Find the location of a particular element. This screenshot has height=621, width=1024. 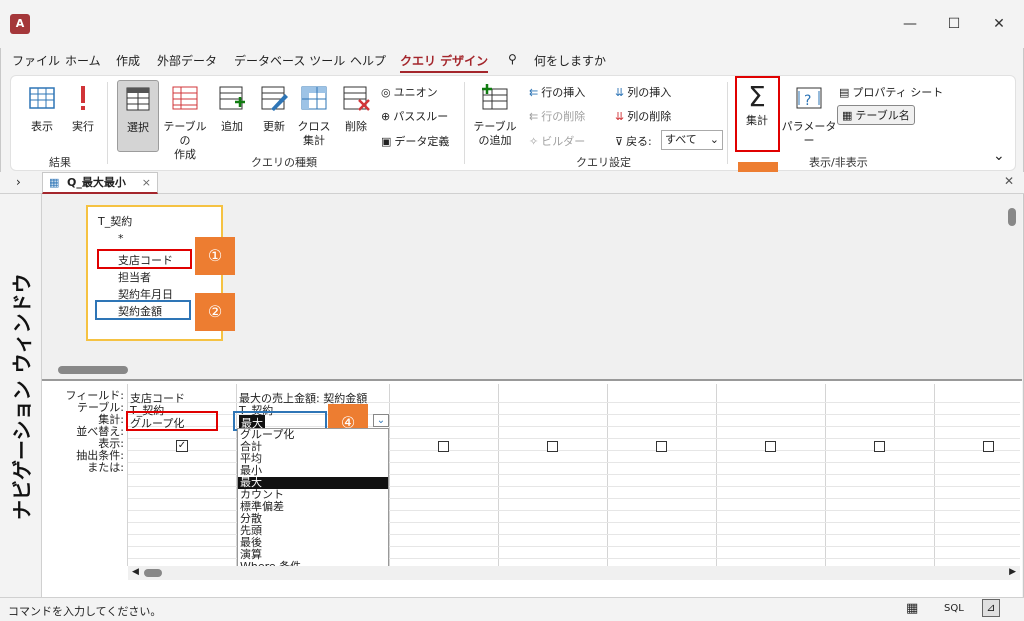

parameters-button: ? パラメーター is located at coordinates (809, 116).